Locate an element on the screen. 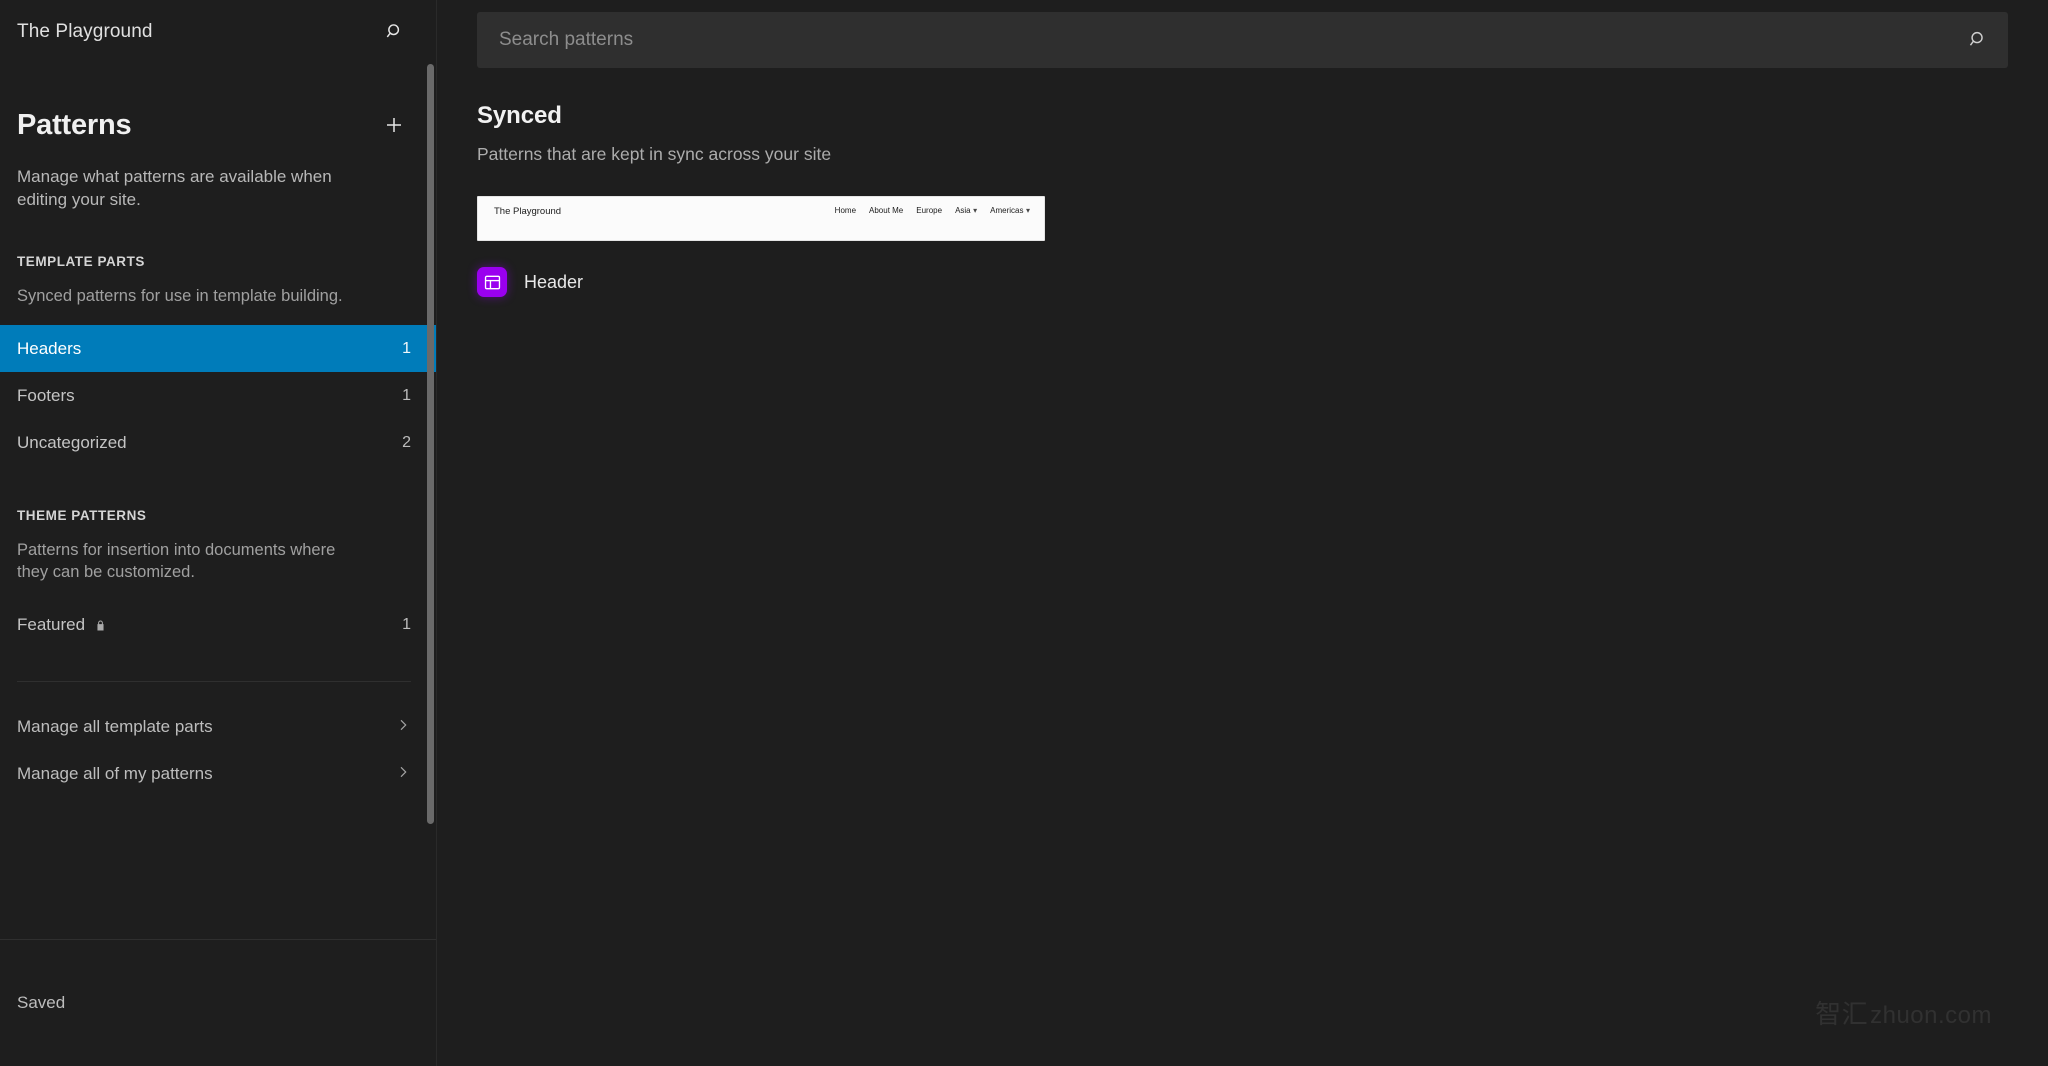  page-title: Patterns is located at coordinates (74, 124).